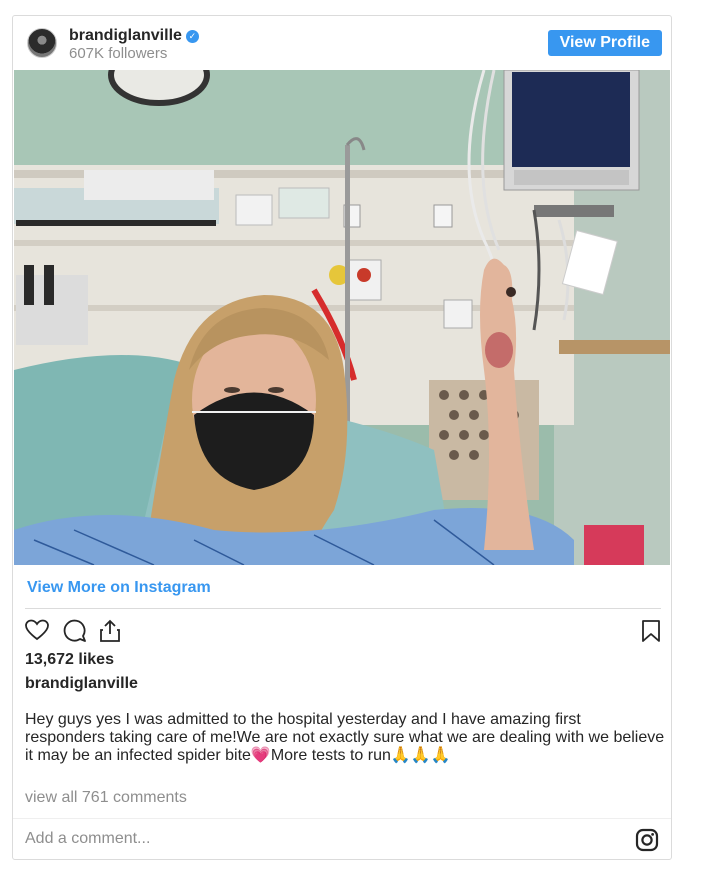  I want to click on instagram-logo-icon, so click(647, 840).